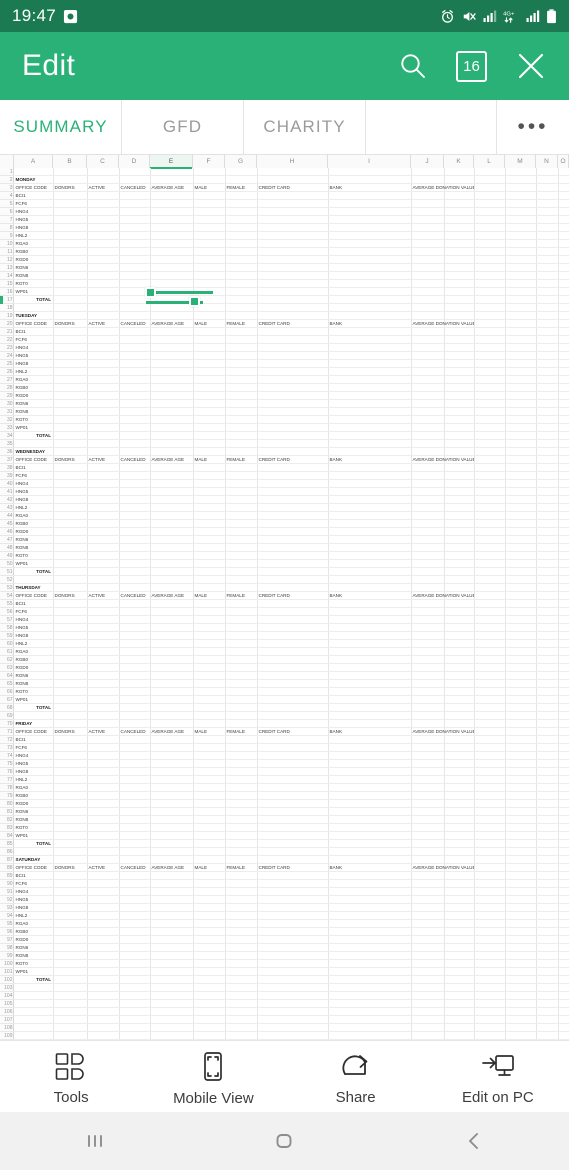 The image size is (569, 1170). I want to click on row-header-26: 26, so click(7, 372).